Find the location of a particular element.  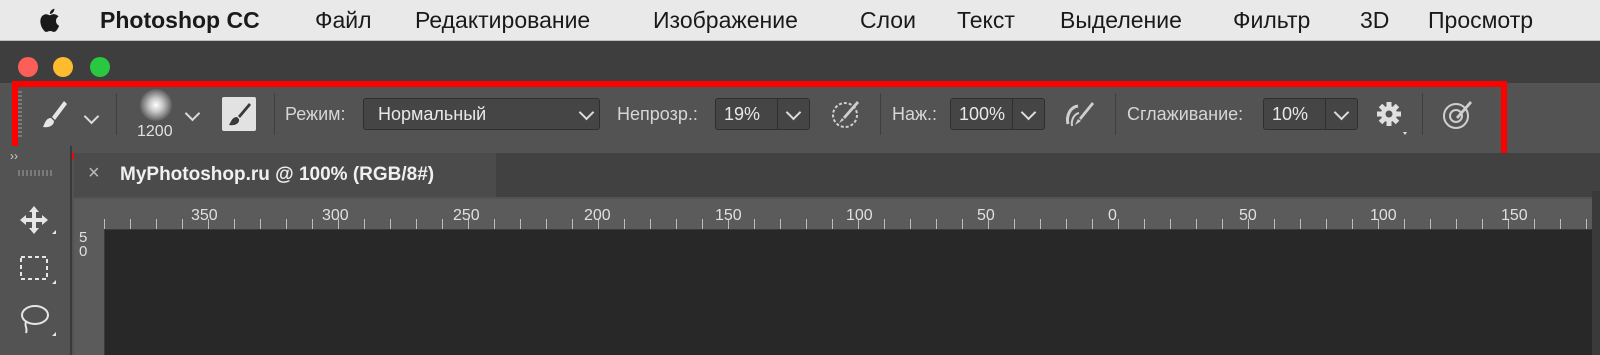

menu-image: Изображение is located at coordinates (725, 20).